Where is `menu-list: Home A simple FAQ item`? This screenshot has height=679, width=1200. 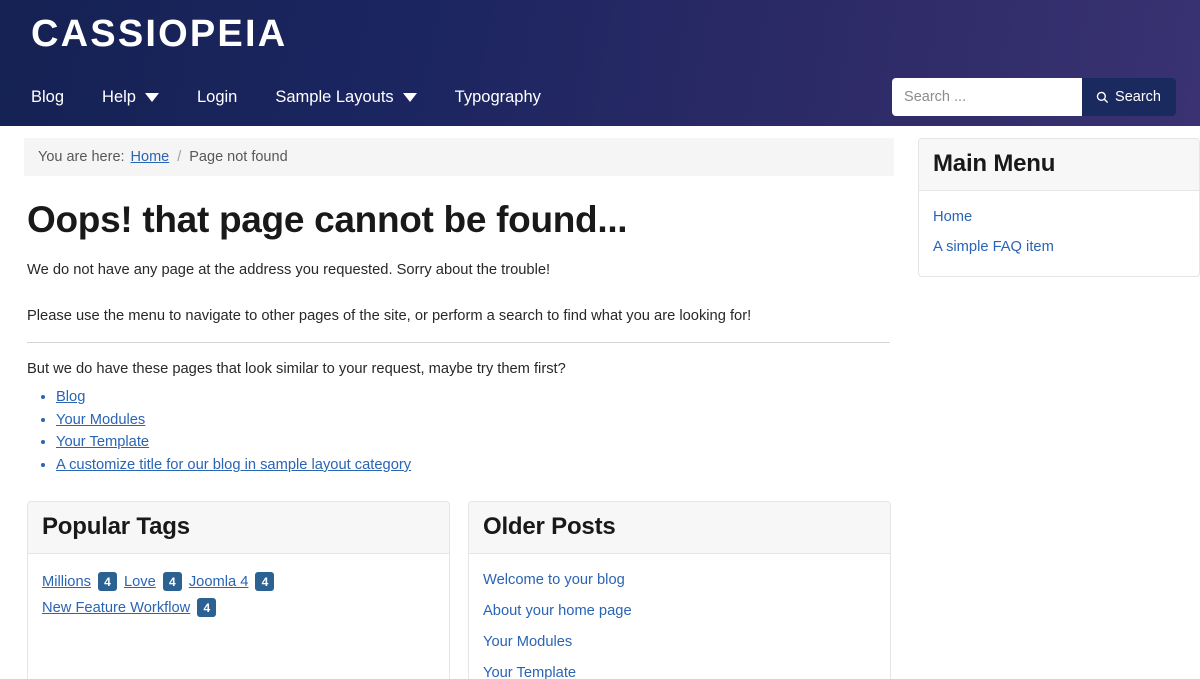 menu-list: Home A simple FAQ item is located at coordinates (1059, 232).